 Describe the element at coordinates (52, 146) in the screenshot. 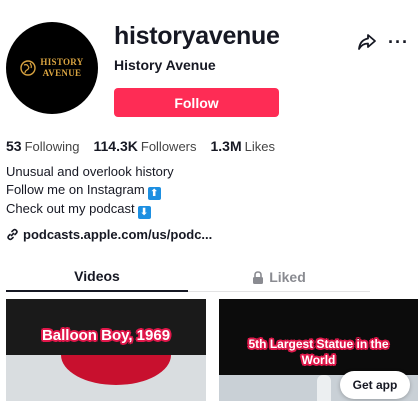

I see `following-label: Following` at that location.